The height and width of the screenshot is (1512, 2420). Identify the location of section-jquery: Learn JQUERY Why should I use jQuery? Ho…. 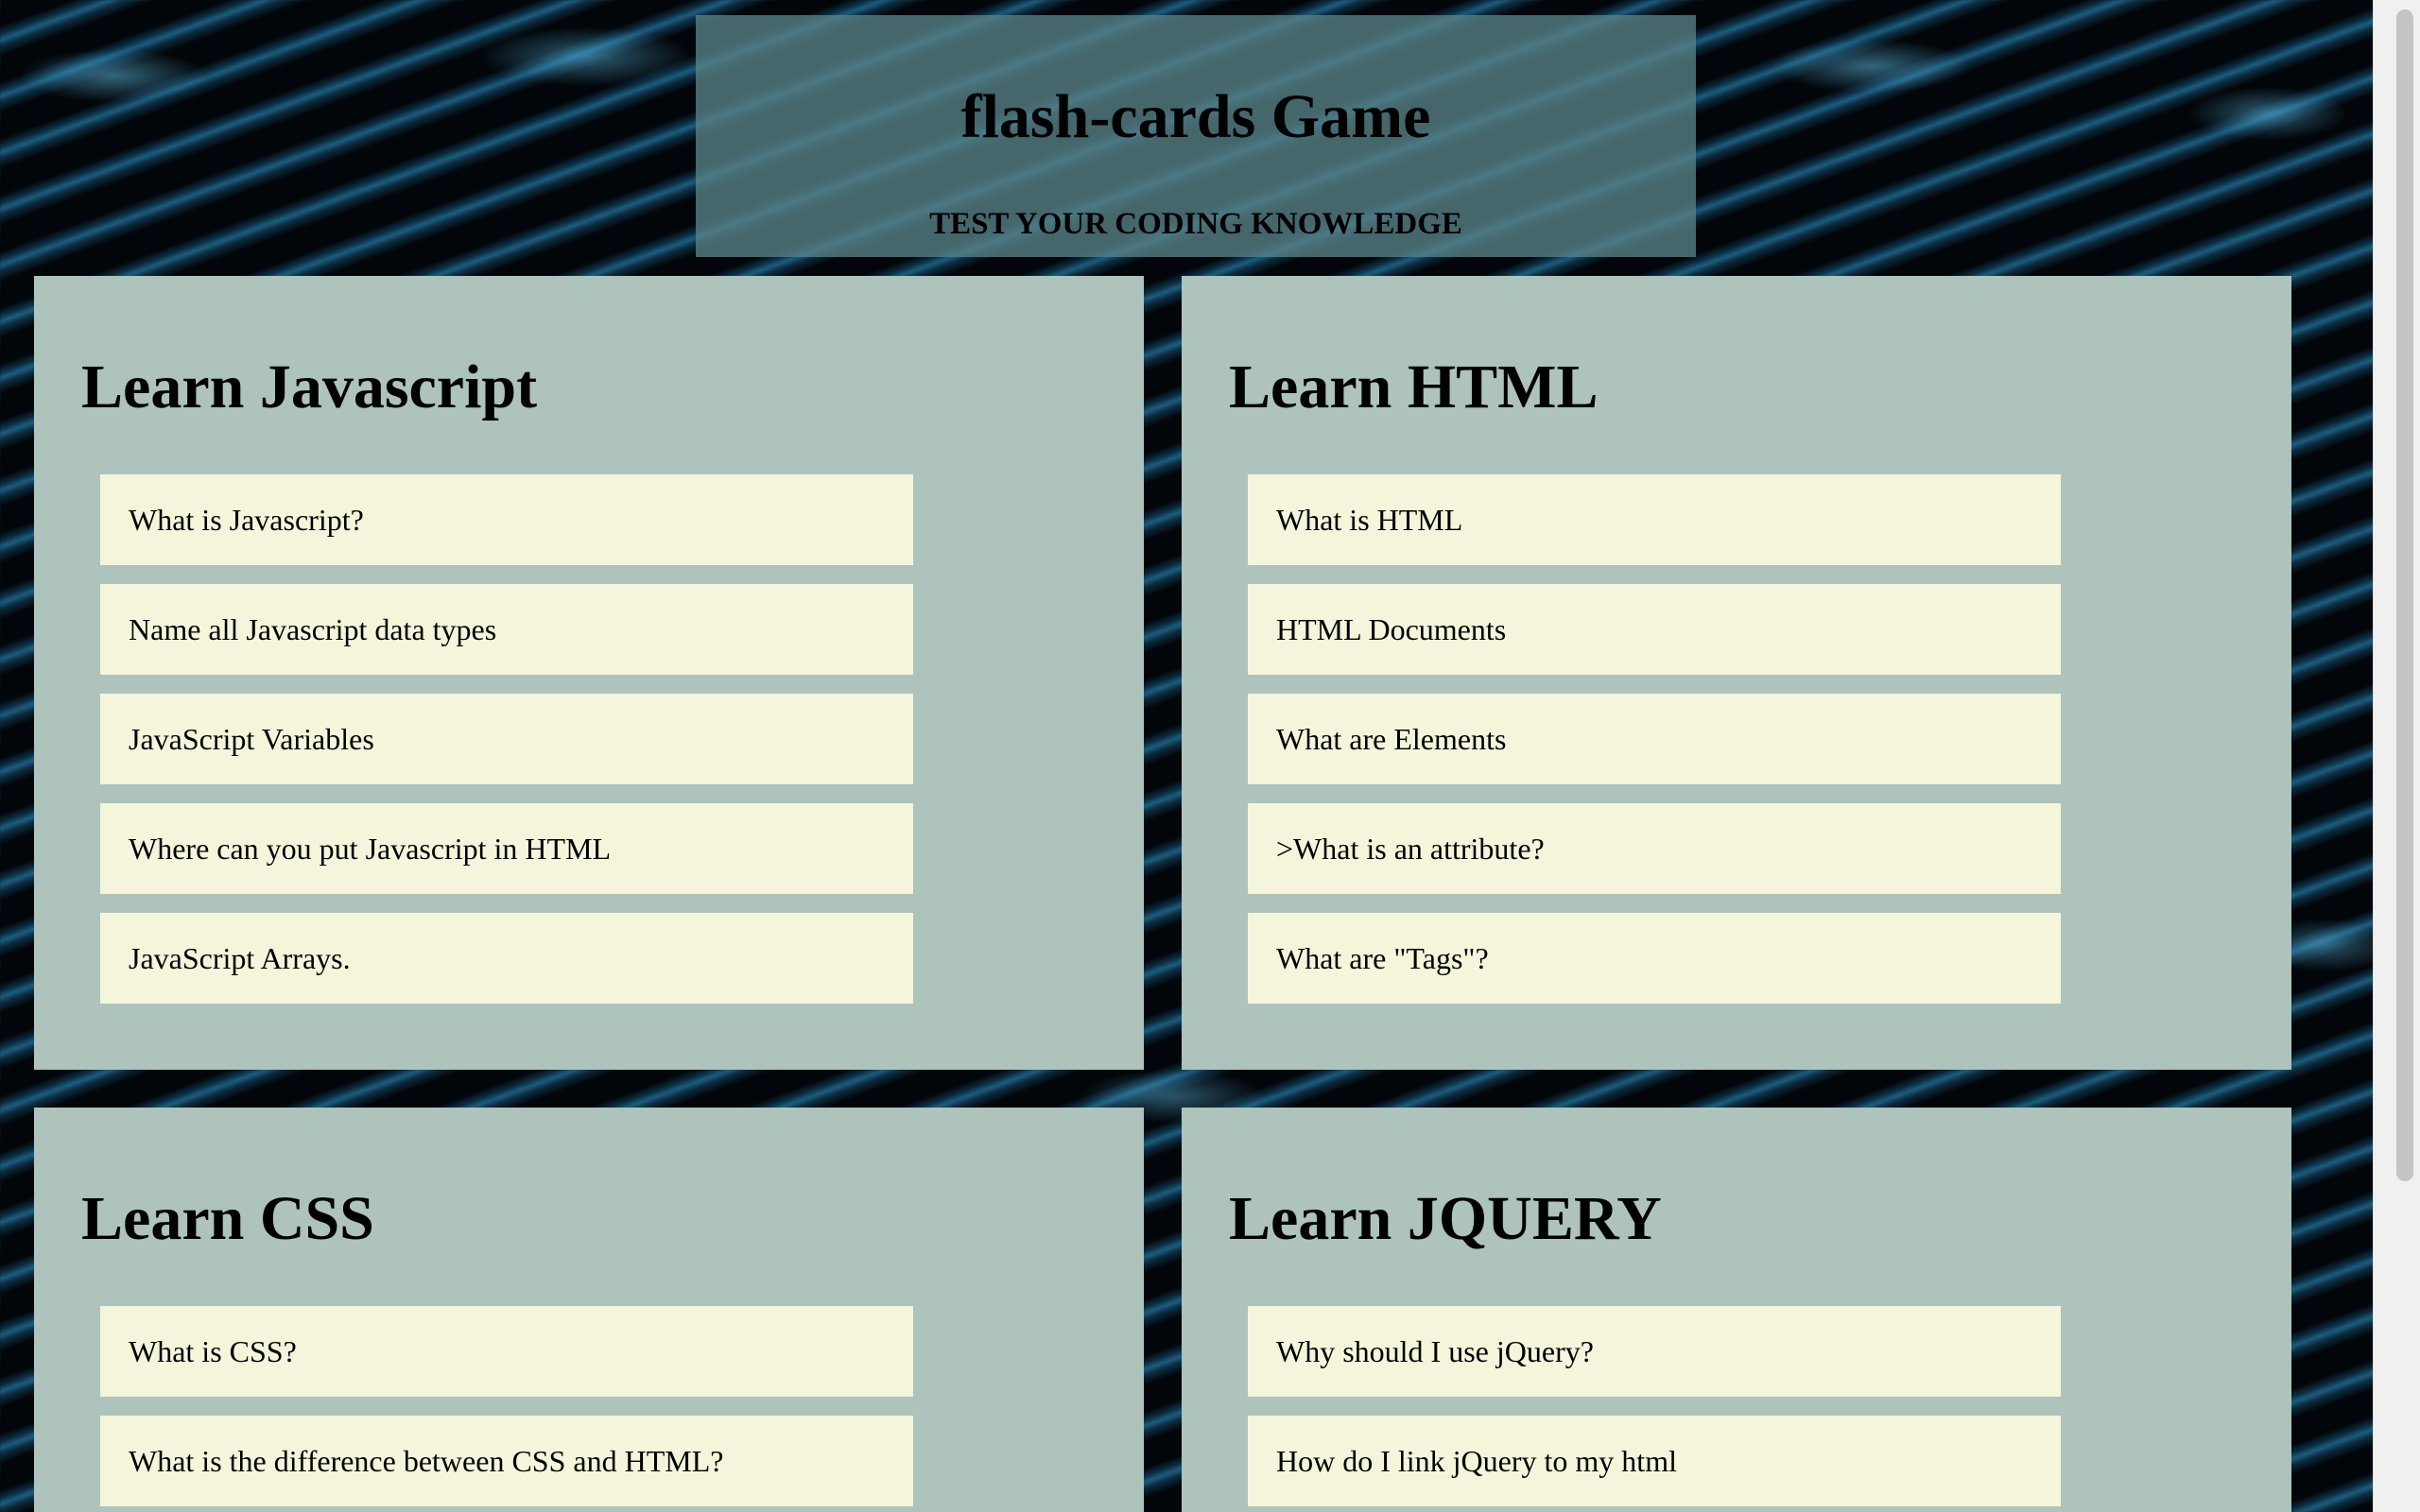
(1736, 1310).